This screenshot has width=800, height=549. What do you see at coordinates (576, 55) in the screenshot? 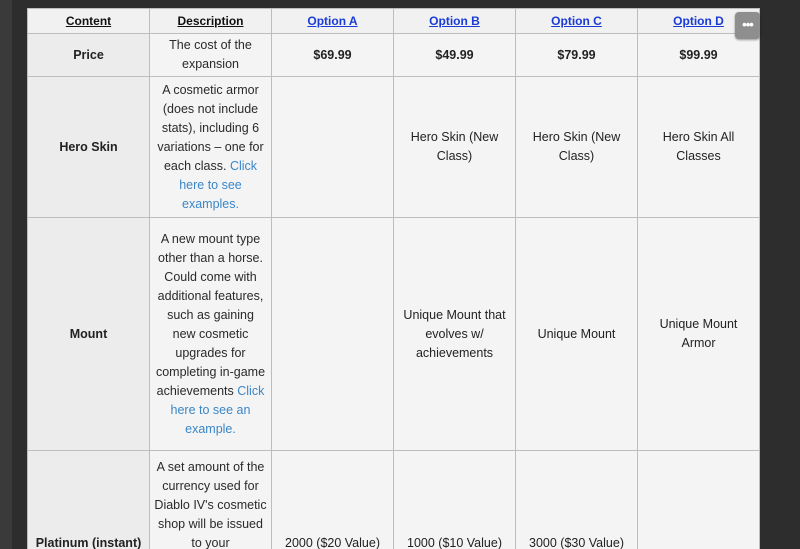
I see `price-option-c: $79.99` at bounding box center [576, 55].